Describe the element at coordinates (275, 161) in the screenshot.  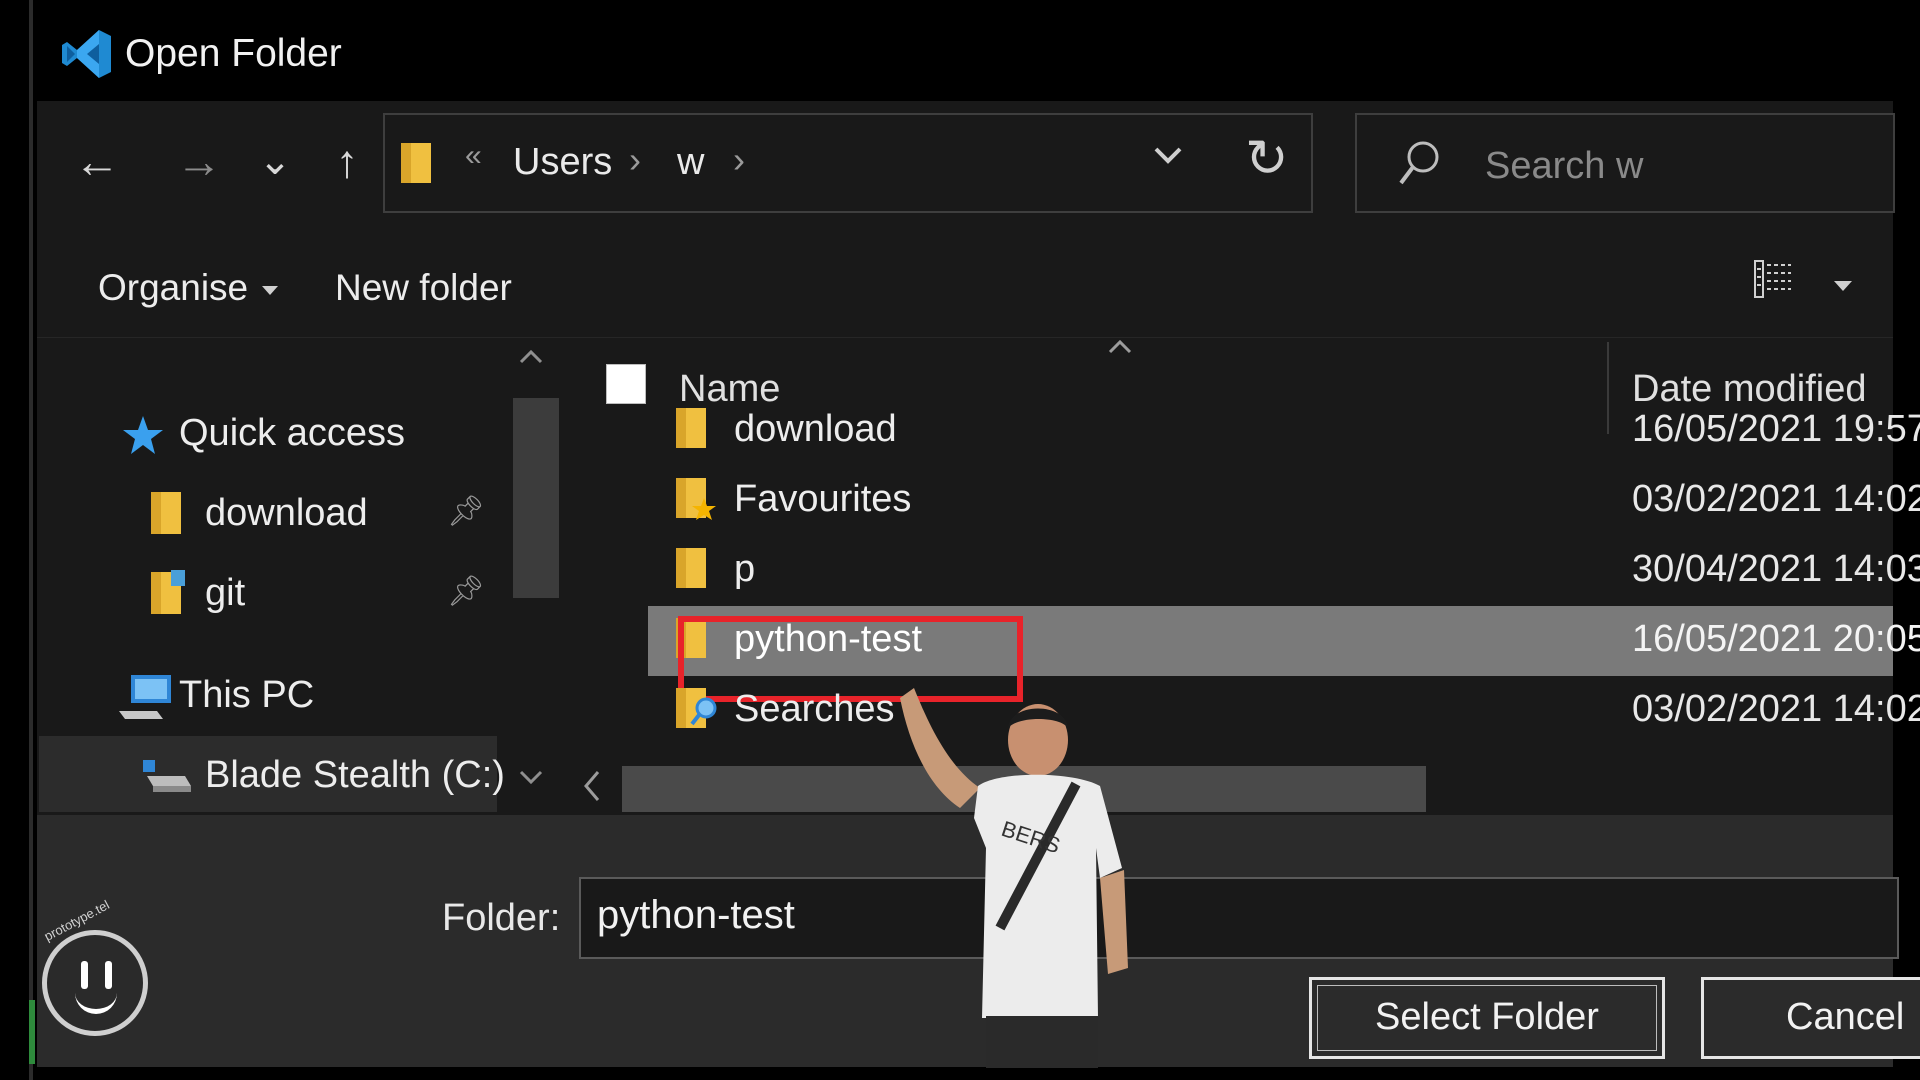
I see `recent-locations-chevron-icon: ⌄` at that location.